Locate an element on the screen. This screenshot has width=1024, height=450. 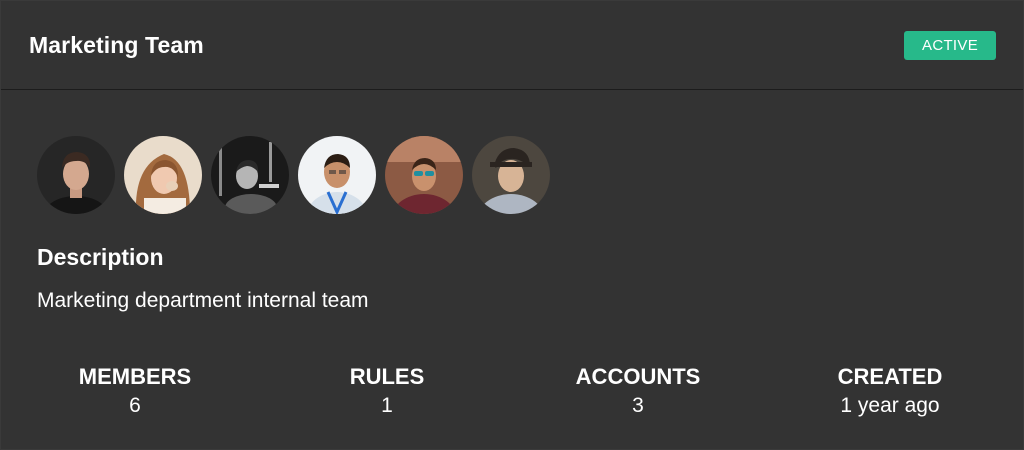
stat-members: MEMBERS 6 is located at coordinates (135, 392).